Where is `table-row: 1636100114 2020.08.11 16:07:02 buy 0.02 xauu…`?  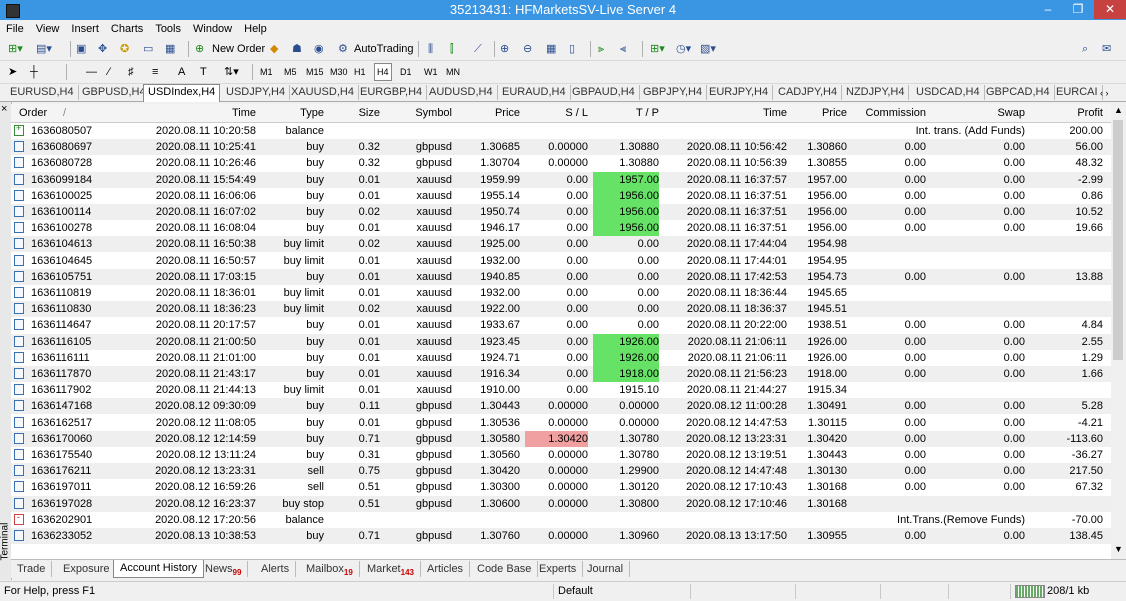
table-row: 1636100114 2020.08.11 16:07:02 buy 0.02 xauu… is located at coordinates (561, 212).